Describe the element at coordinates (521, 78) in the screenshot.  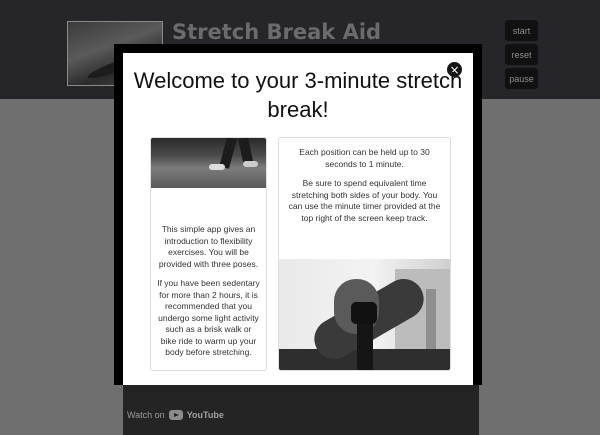
I see `pause-button: pause` at that location.